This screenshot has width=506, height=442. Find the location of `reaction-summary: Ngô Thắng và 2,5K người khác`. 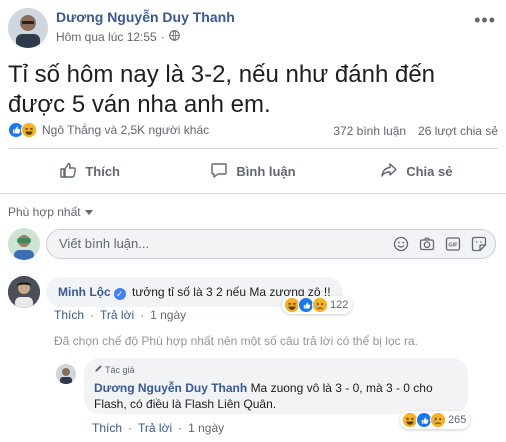

reaction-summary: Ngô Thắng và 2,5K người khác is located at coordinates (108, 130).